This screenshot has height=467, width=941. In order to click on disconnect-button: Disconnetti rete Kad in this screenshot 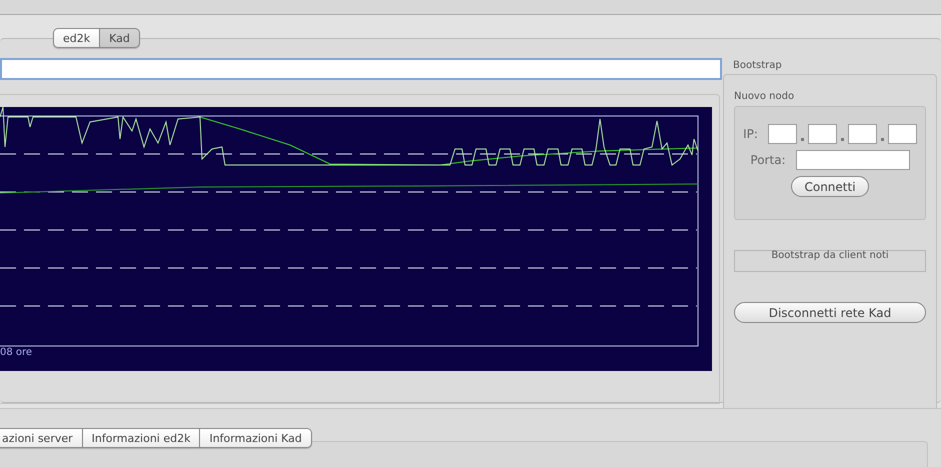, I will do `click(830, 312)`.